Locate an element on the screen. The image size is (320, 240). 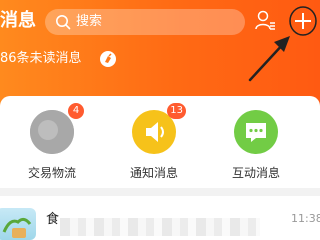
shortcut-label: 通知消息 is located at coordinates (153, 173).